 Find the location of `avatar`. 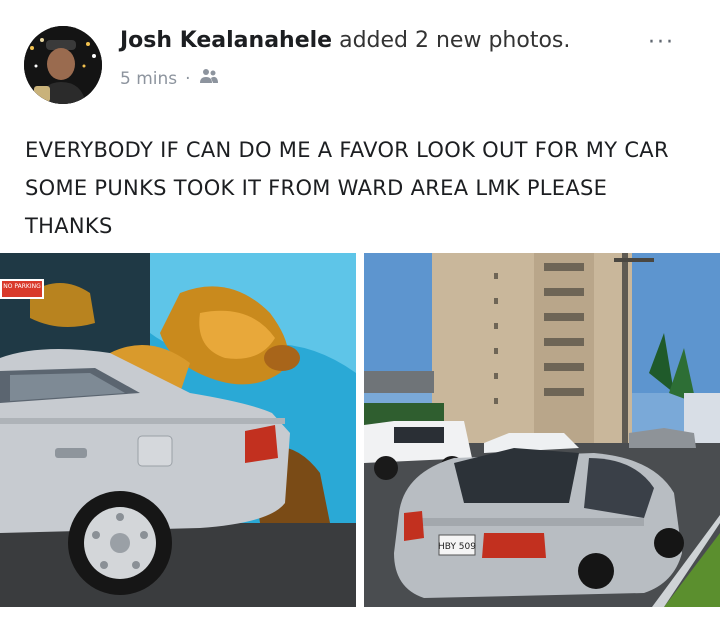

avatar is located at coordinates (63, 65).